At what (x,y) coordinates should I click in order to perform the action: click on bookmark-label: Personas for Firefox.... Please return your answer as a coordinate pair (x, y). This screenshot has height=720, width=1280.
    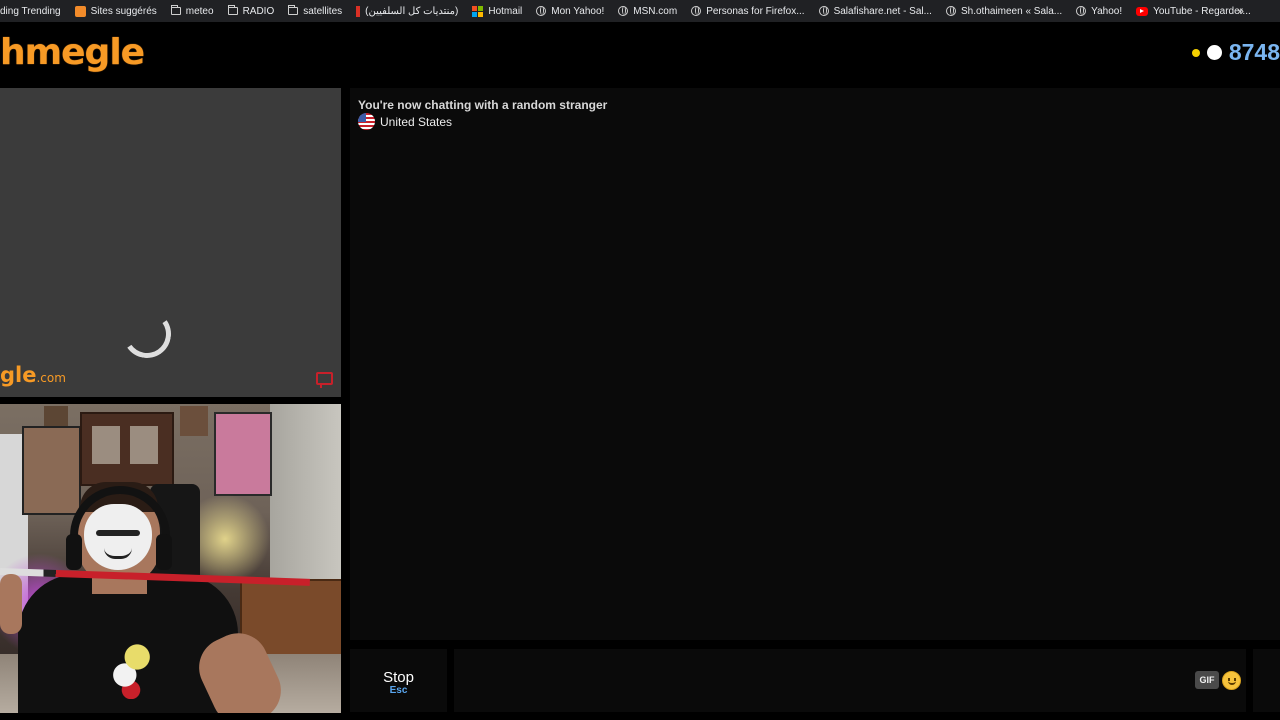
    Looking at the image, I should click on (755, 11).